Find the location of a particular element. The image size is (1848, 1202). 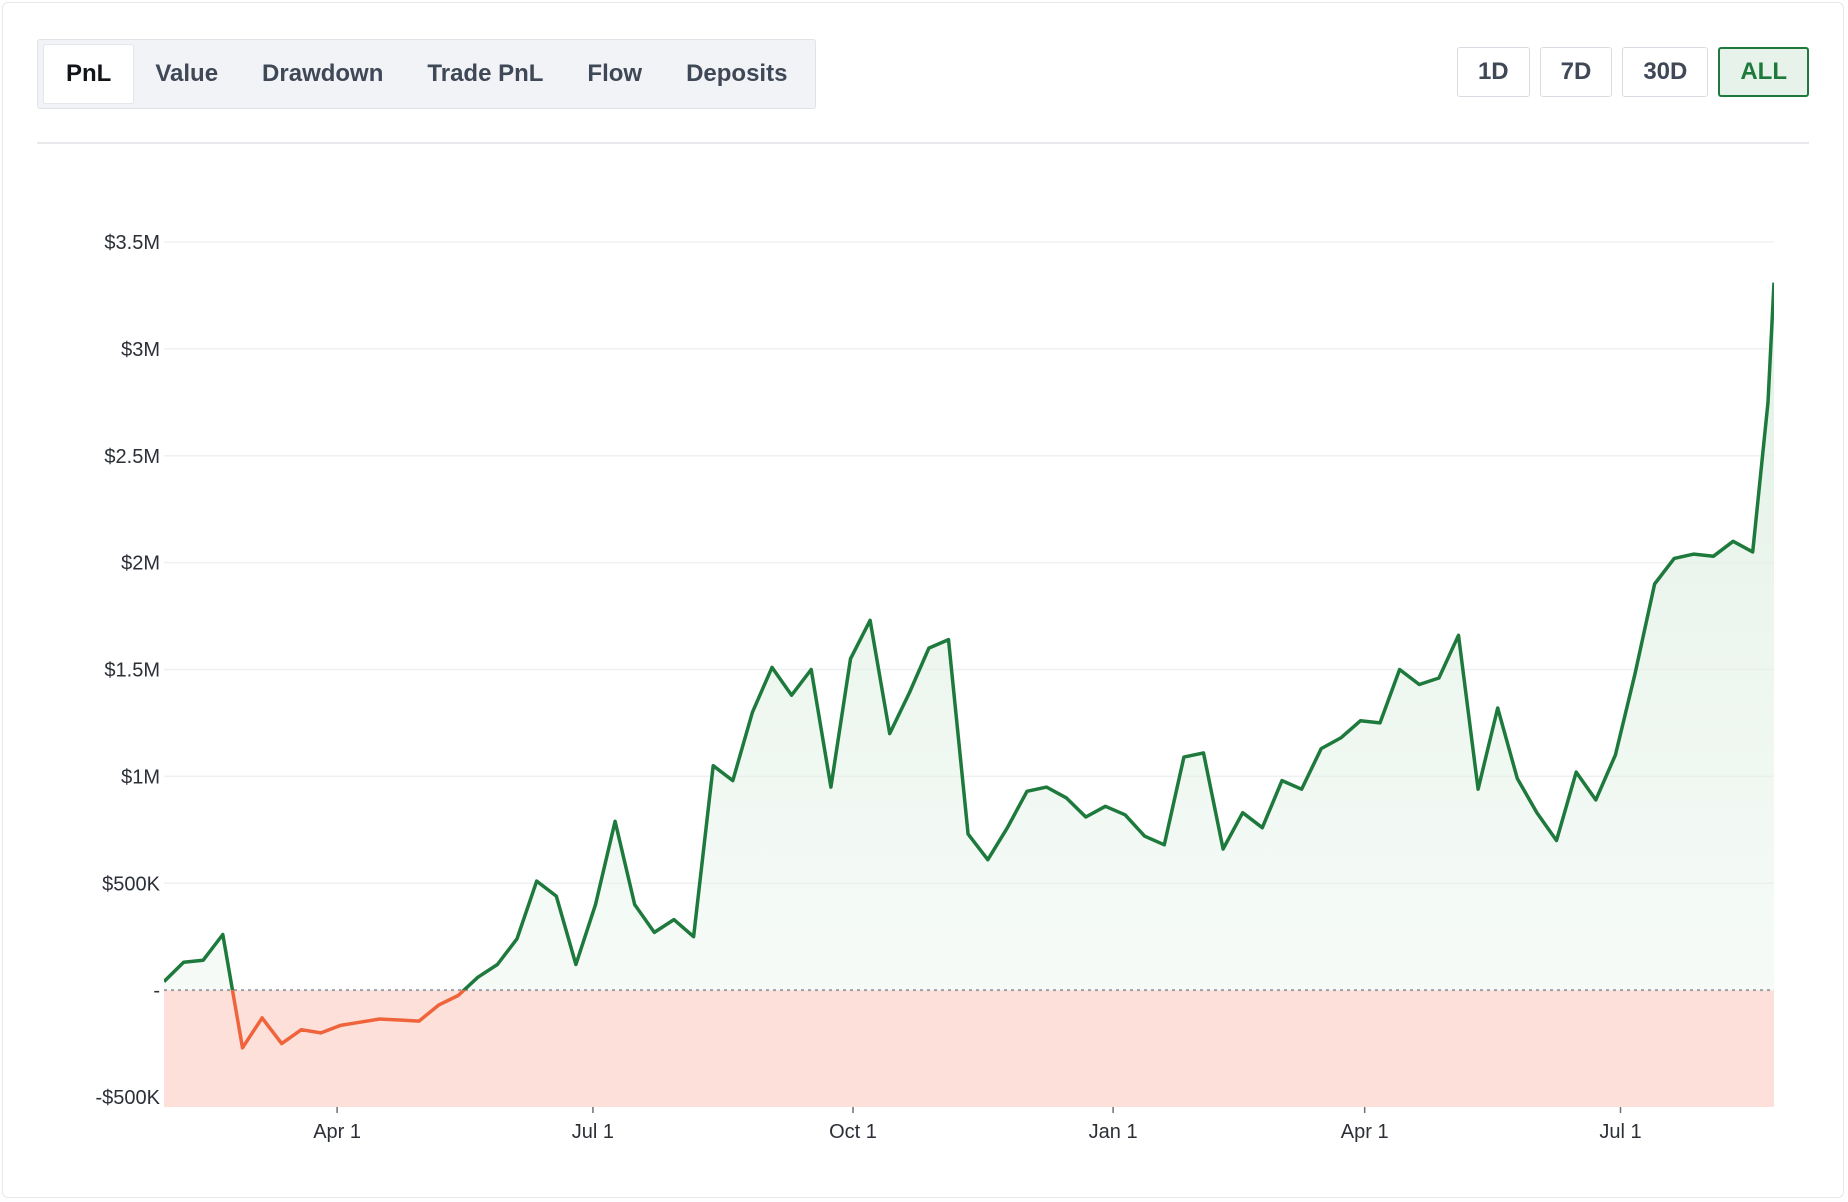

y-tick-label: $500K is located at coordinates (131, 884).